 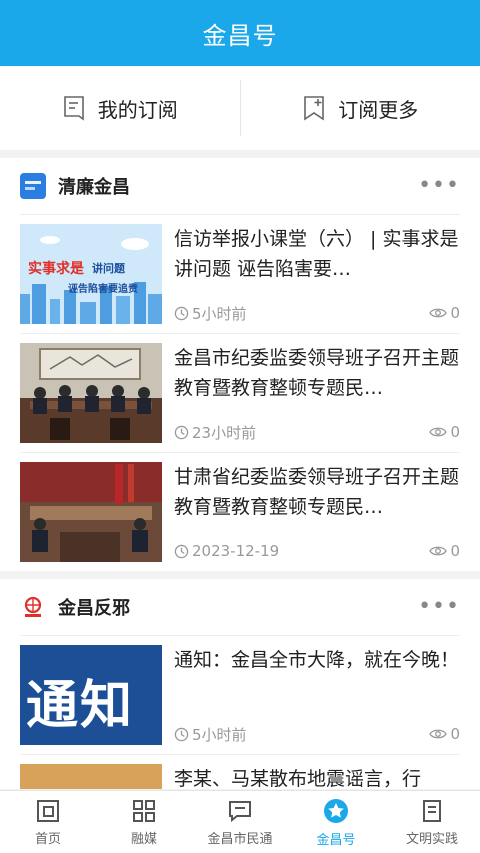 What do you see at coordinates (240, 186) in the screenshot?
I see `channel-header: 清廉金昌 •••` at bounding box center [240, 186].